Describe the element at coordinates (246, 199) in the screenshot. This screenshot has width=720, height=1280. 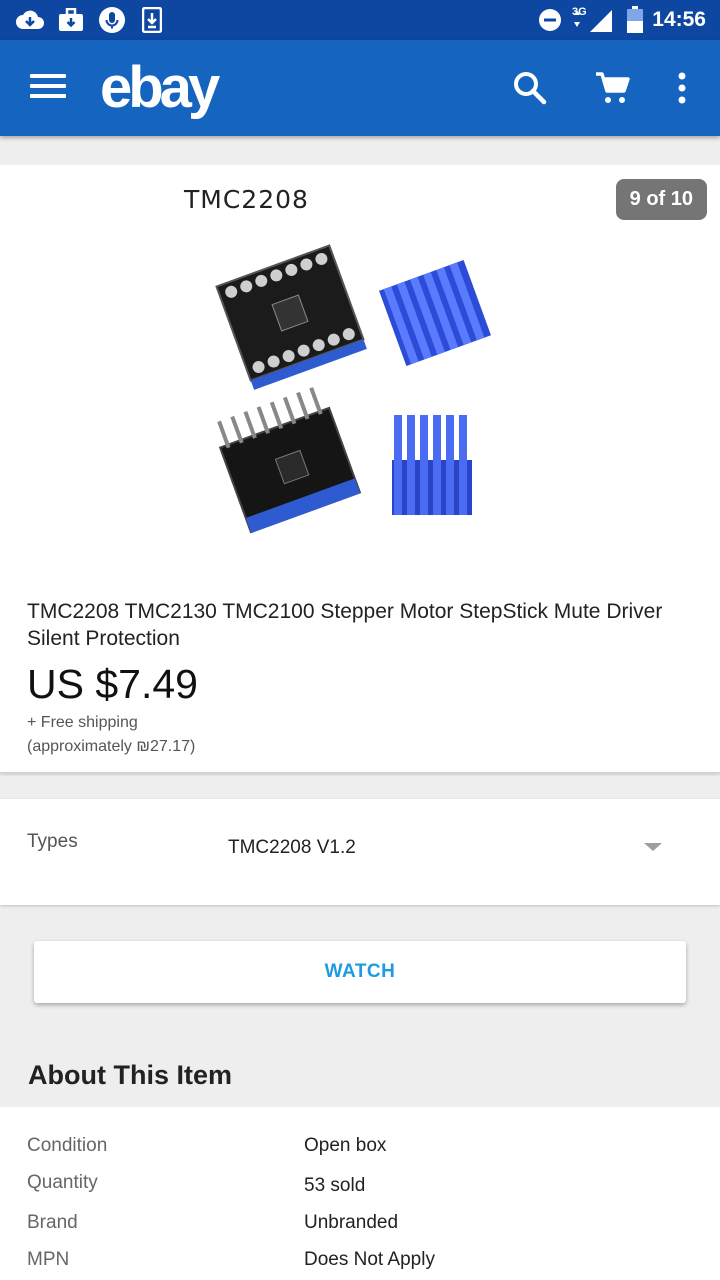
I see `image-caption: TMC2208` at that location.